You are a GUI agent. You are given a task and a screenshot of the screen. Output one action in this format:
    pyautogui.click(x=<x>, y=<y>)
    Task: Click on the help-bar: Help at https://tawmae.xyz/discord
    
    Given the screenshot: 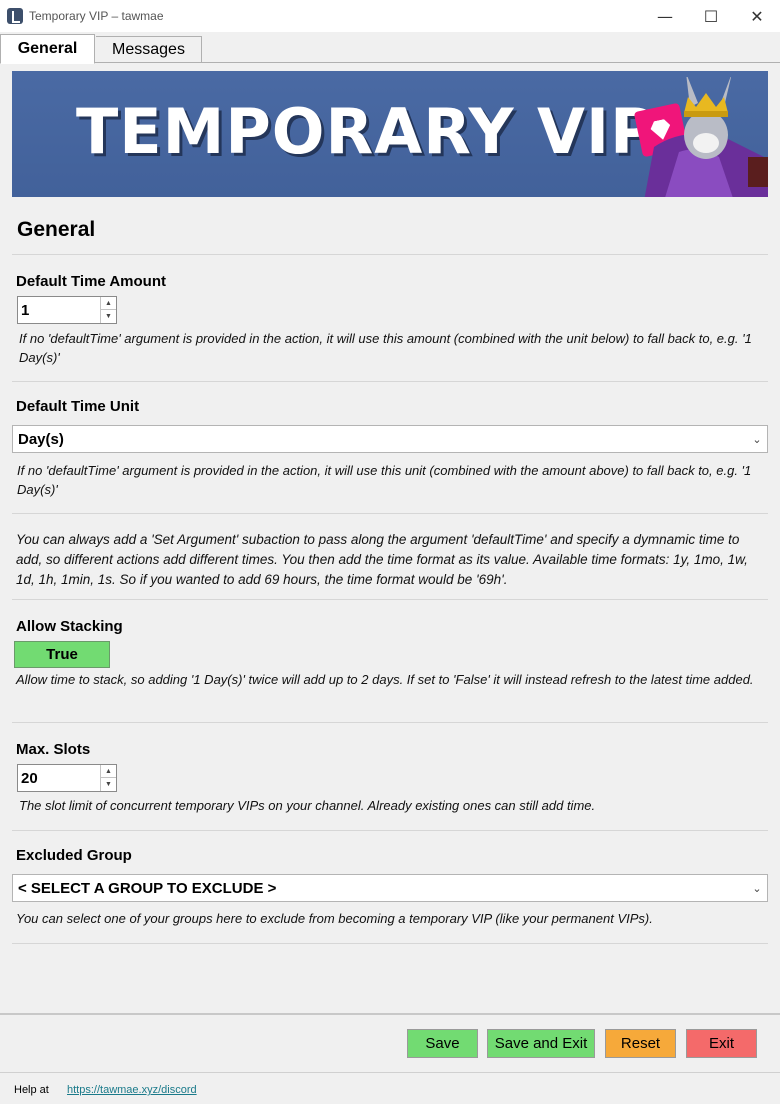 What is the action you would take?
    pyautogui.click(x=390, y=1088)
    